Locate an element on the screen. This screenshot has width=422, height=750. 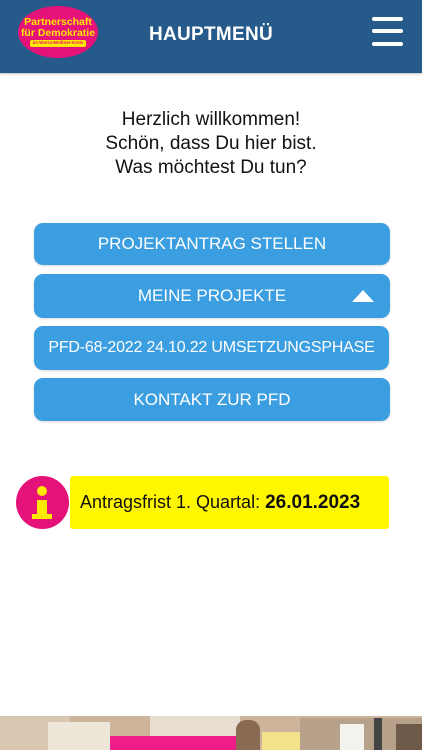
welcome-line-2: Schön, dass Du hier bist. is located at coordinates (211, 143).